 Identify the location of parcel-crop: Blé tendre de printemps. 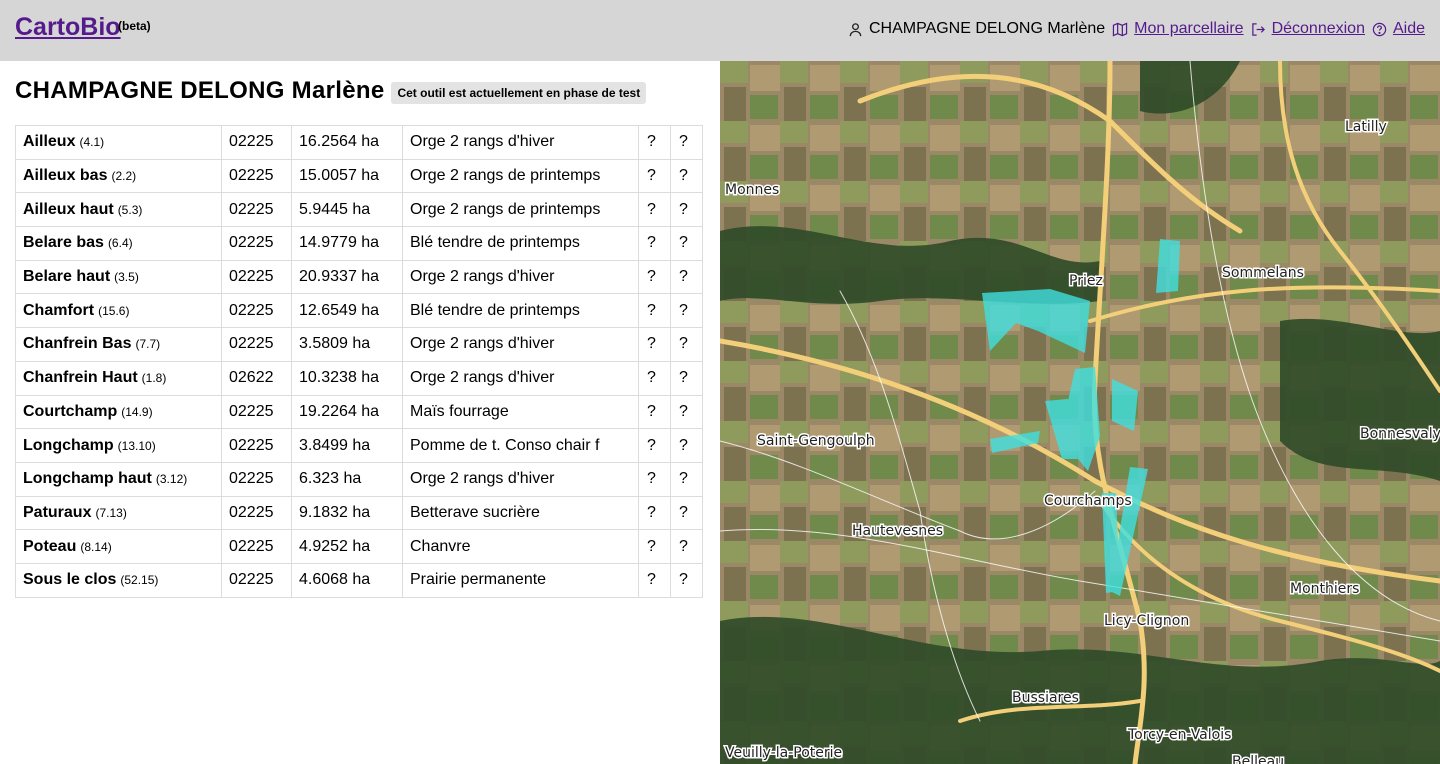
(520, 311).